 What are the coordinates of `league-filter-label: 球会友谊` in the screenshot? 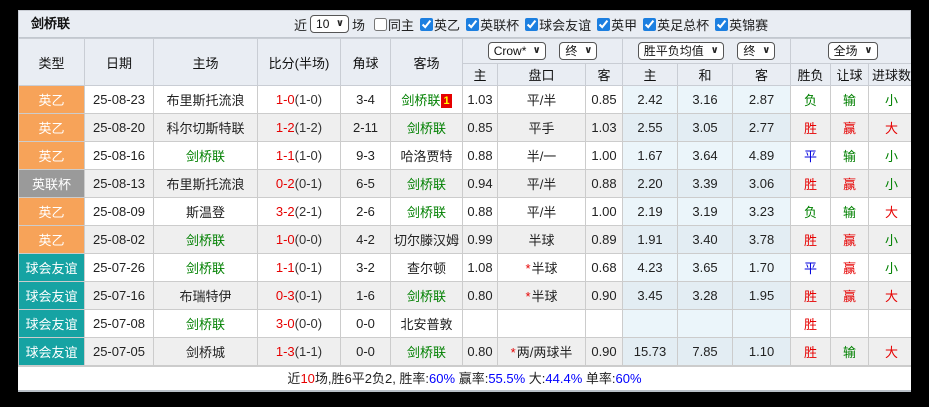 It's located at (565, 25).